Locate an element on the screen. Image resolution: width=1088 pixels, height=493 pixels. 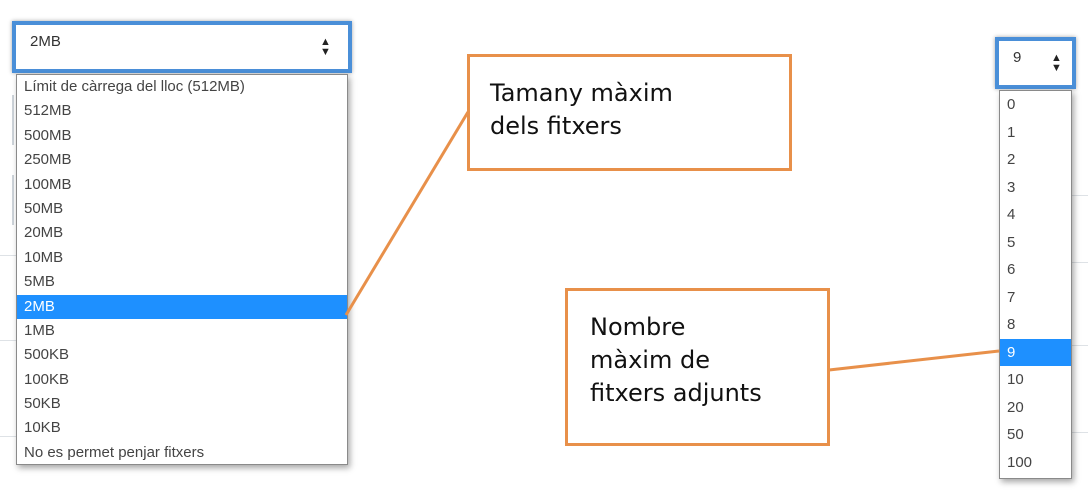
max-attachments-callout: Nombre màxim de fitxers adjunts is located at coordinates (697, 367).